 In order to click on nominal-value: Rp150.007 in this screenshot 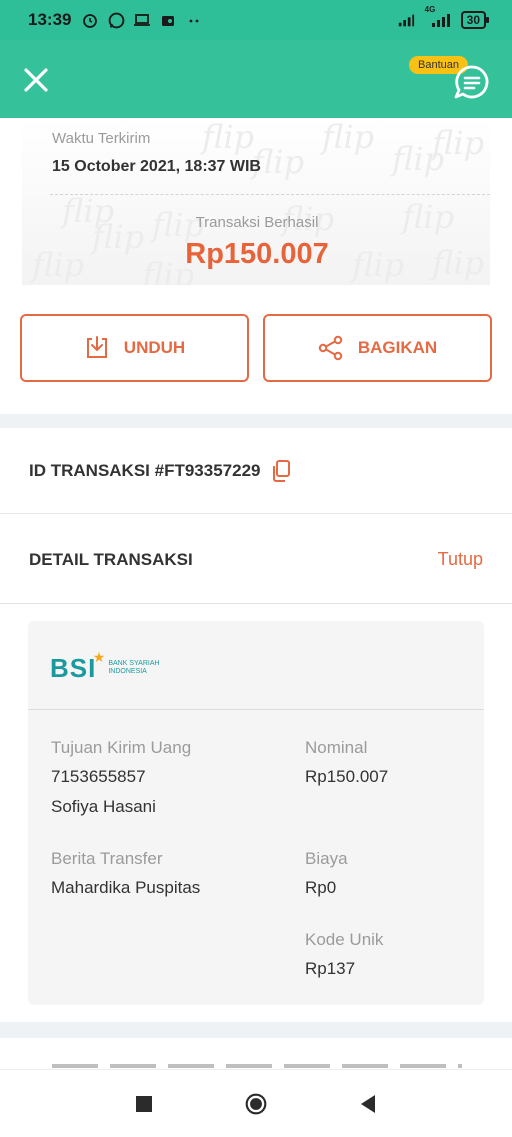, I will do `click(347, 776)`.